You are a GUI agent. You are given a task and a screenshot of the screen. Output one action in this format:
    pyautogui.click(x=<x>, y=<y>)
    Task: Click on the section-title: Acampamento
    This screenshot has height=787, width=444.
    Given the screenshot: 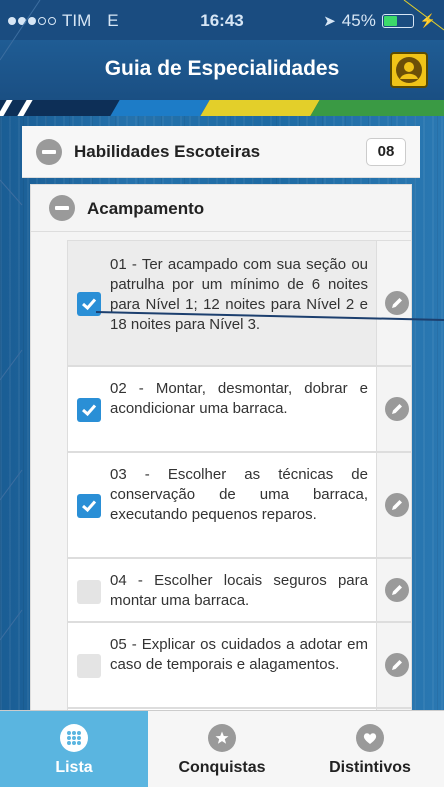 What is the action you would take?
    pyautogui.click(x=146, y=208)
    